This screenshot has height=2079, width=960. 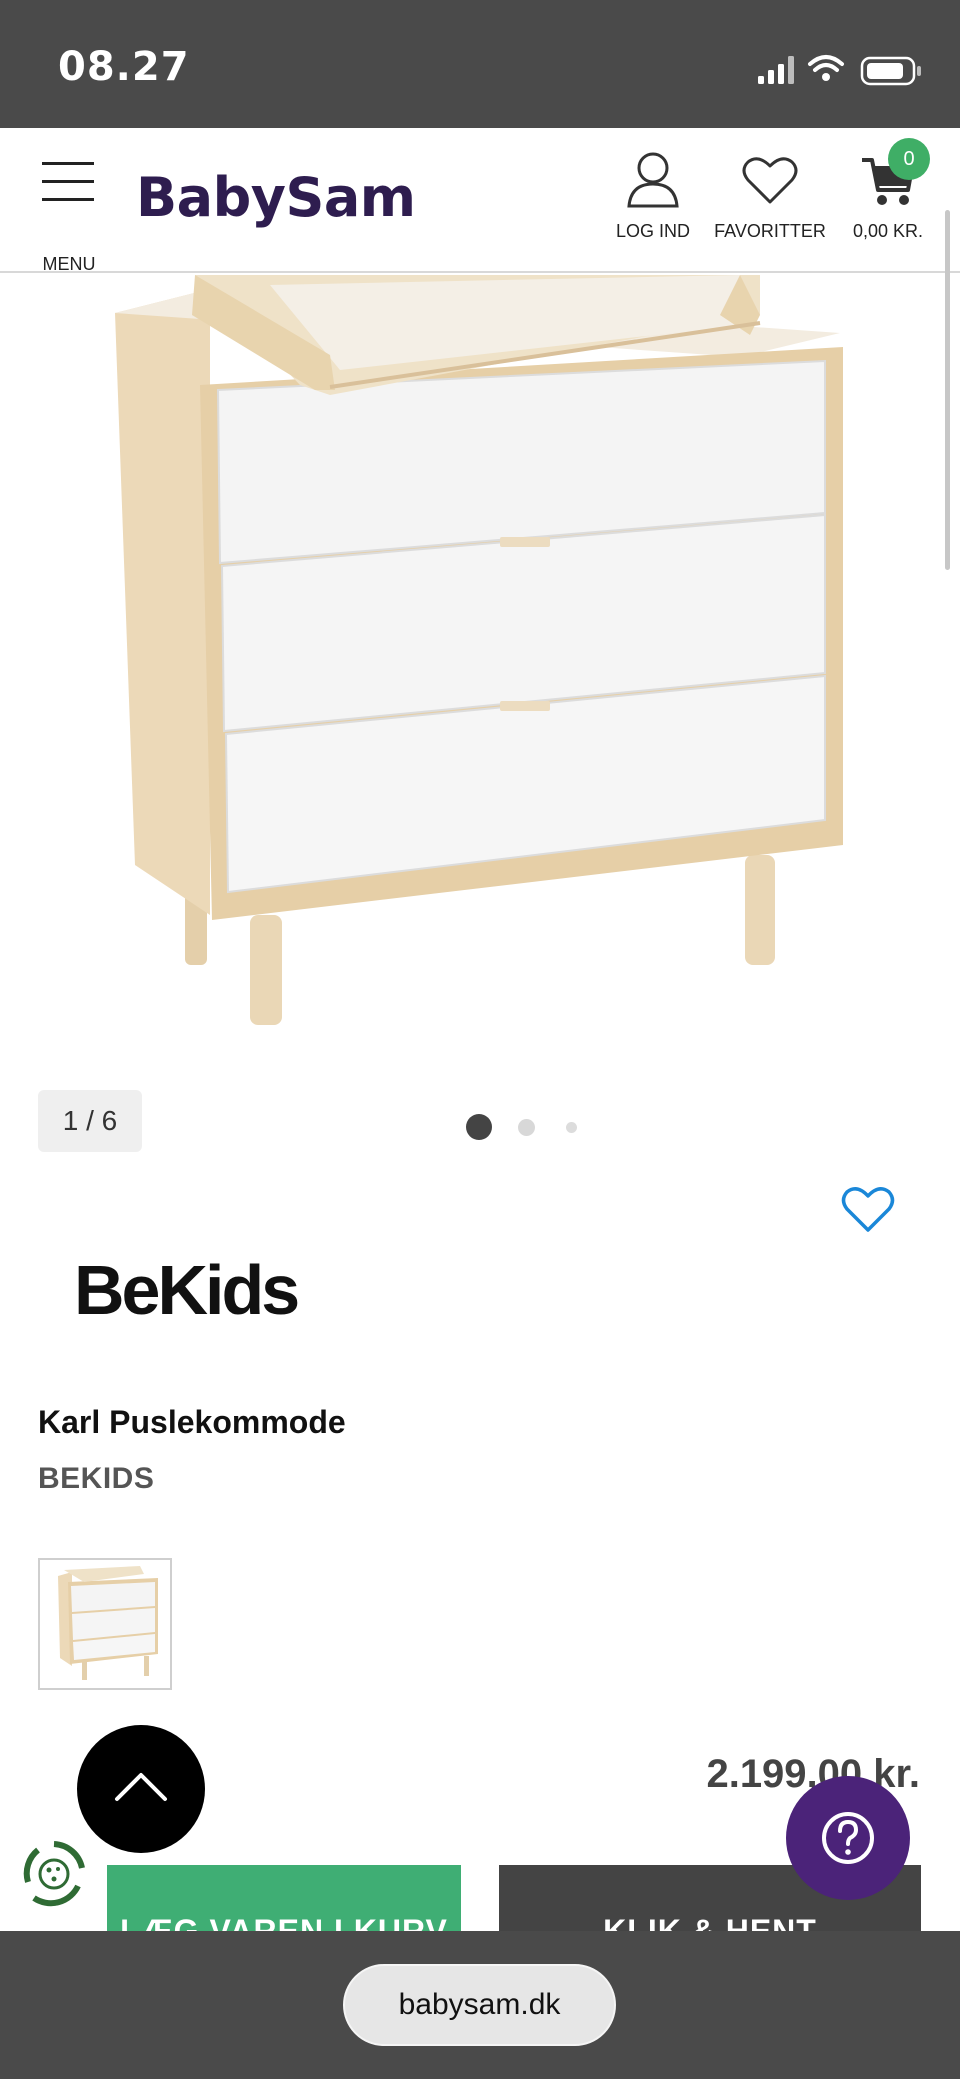 I want to click on back-to-top-button, so click(x=141, y=1789).